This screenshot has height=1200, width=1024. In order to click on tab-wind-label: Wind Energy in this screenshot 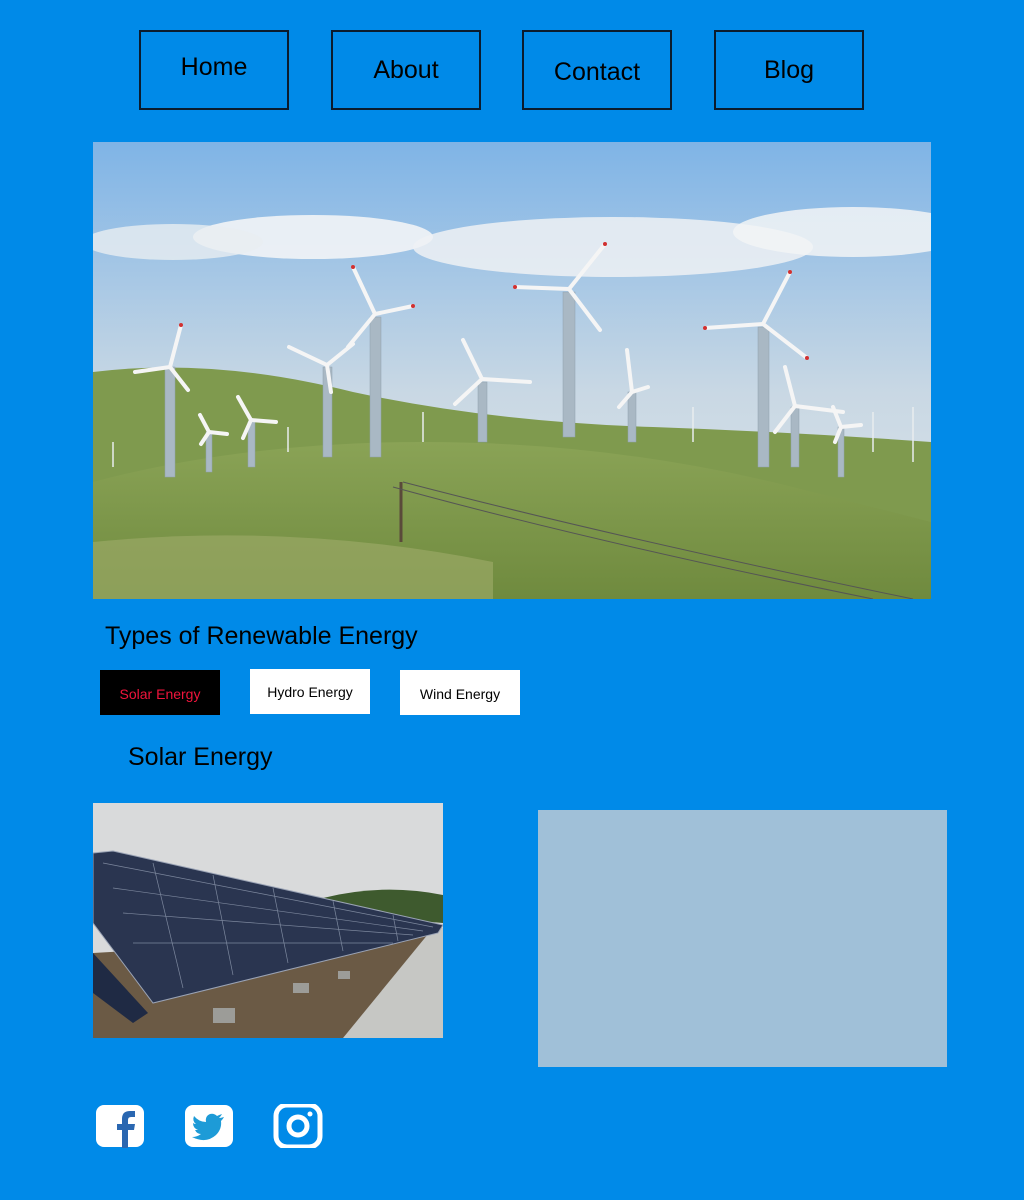, I will do `click(460, 694)`.